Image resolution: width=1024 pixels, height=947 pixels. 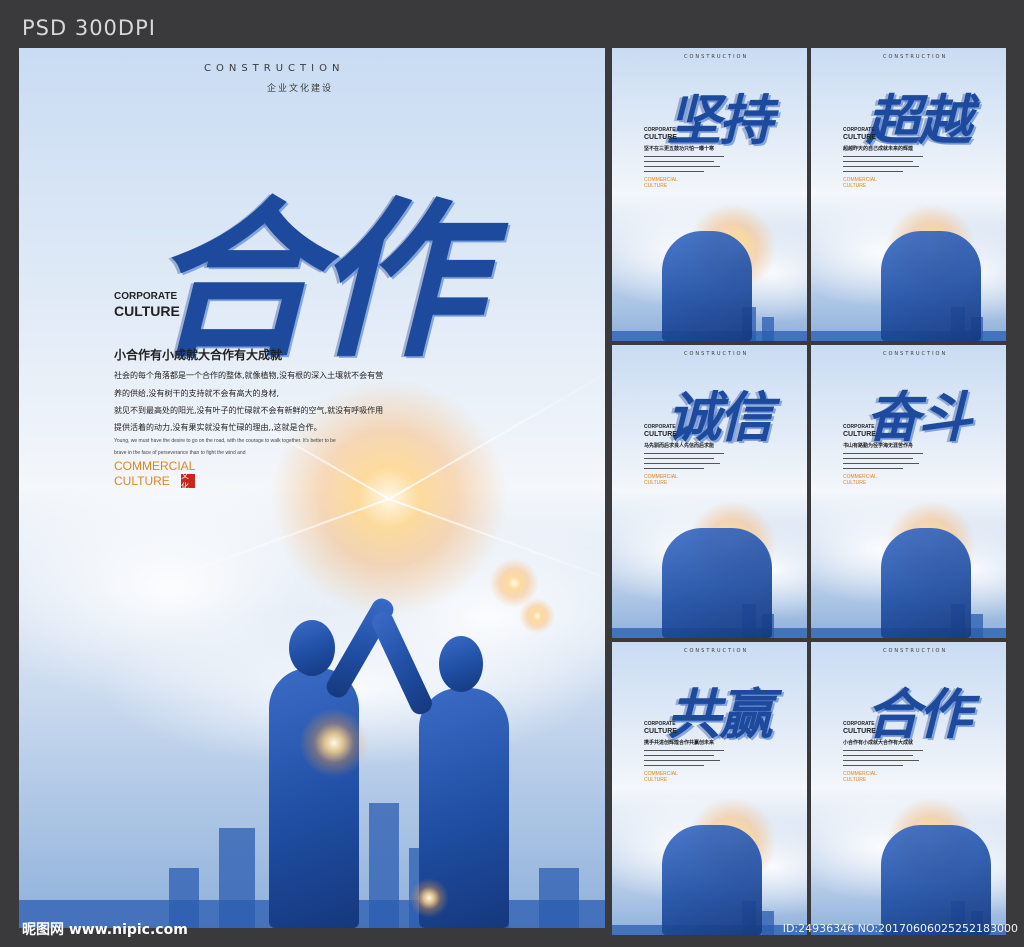 What do you see at coordinates (878, 446) in the screenshot?
I see `poster-slogan: 书山有路勤为径学海无涯苦作舟` at bounding box center [878, 446].